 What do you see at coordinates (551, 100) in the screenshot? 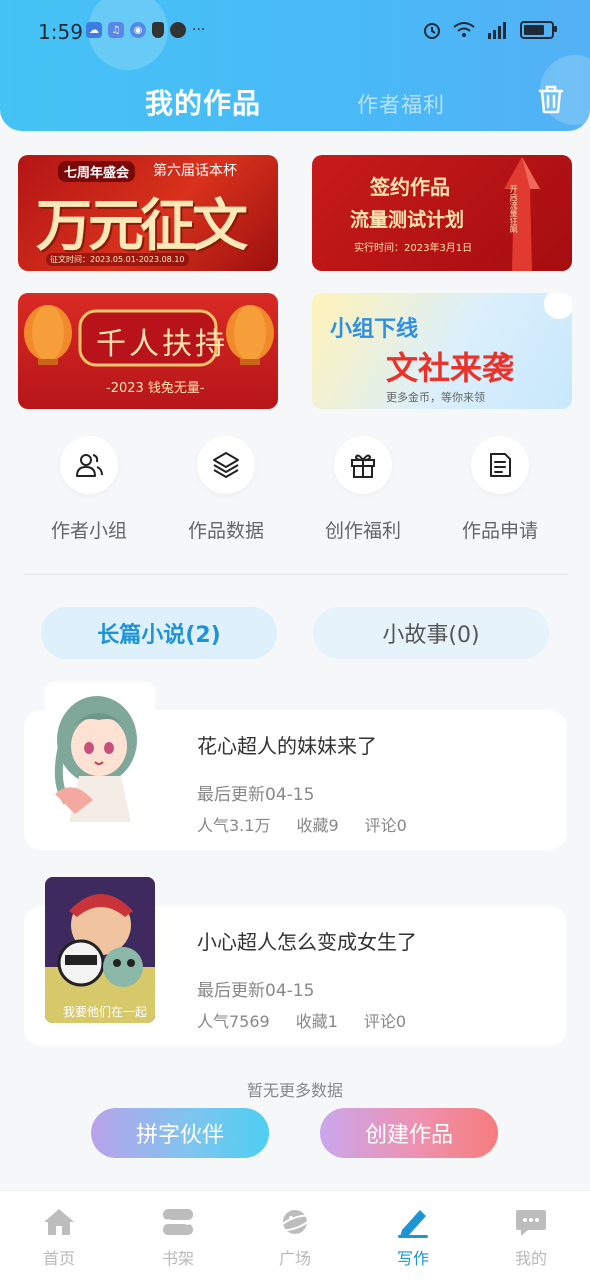
I see `trash-icon` at bounding box center [551, 100].